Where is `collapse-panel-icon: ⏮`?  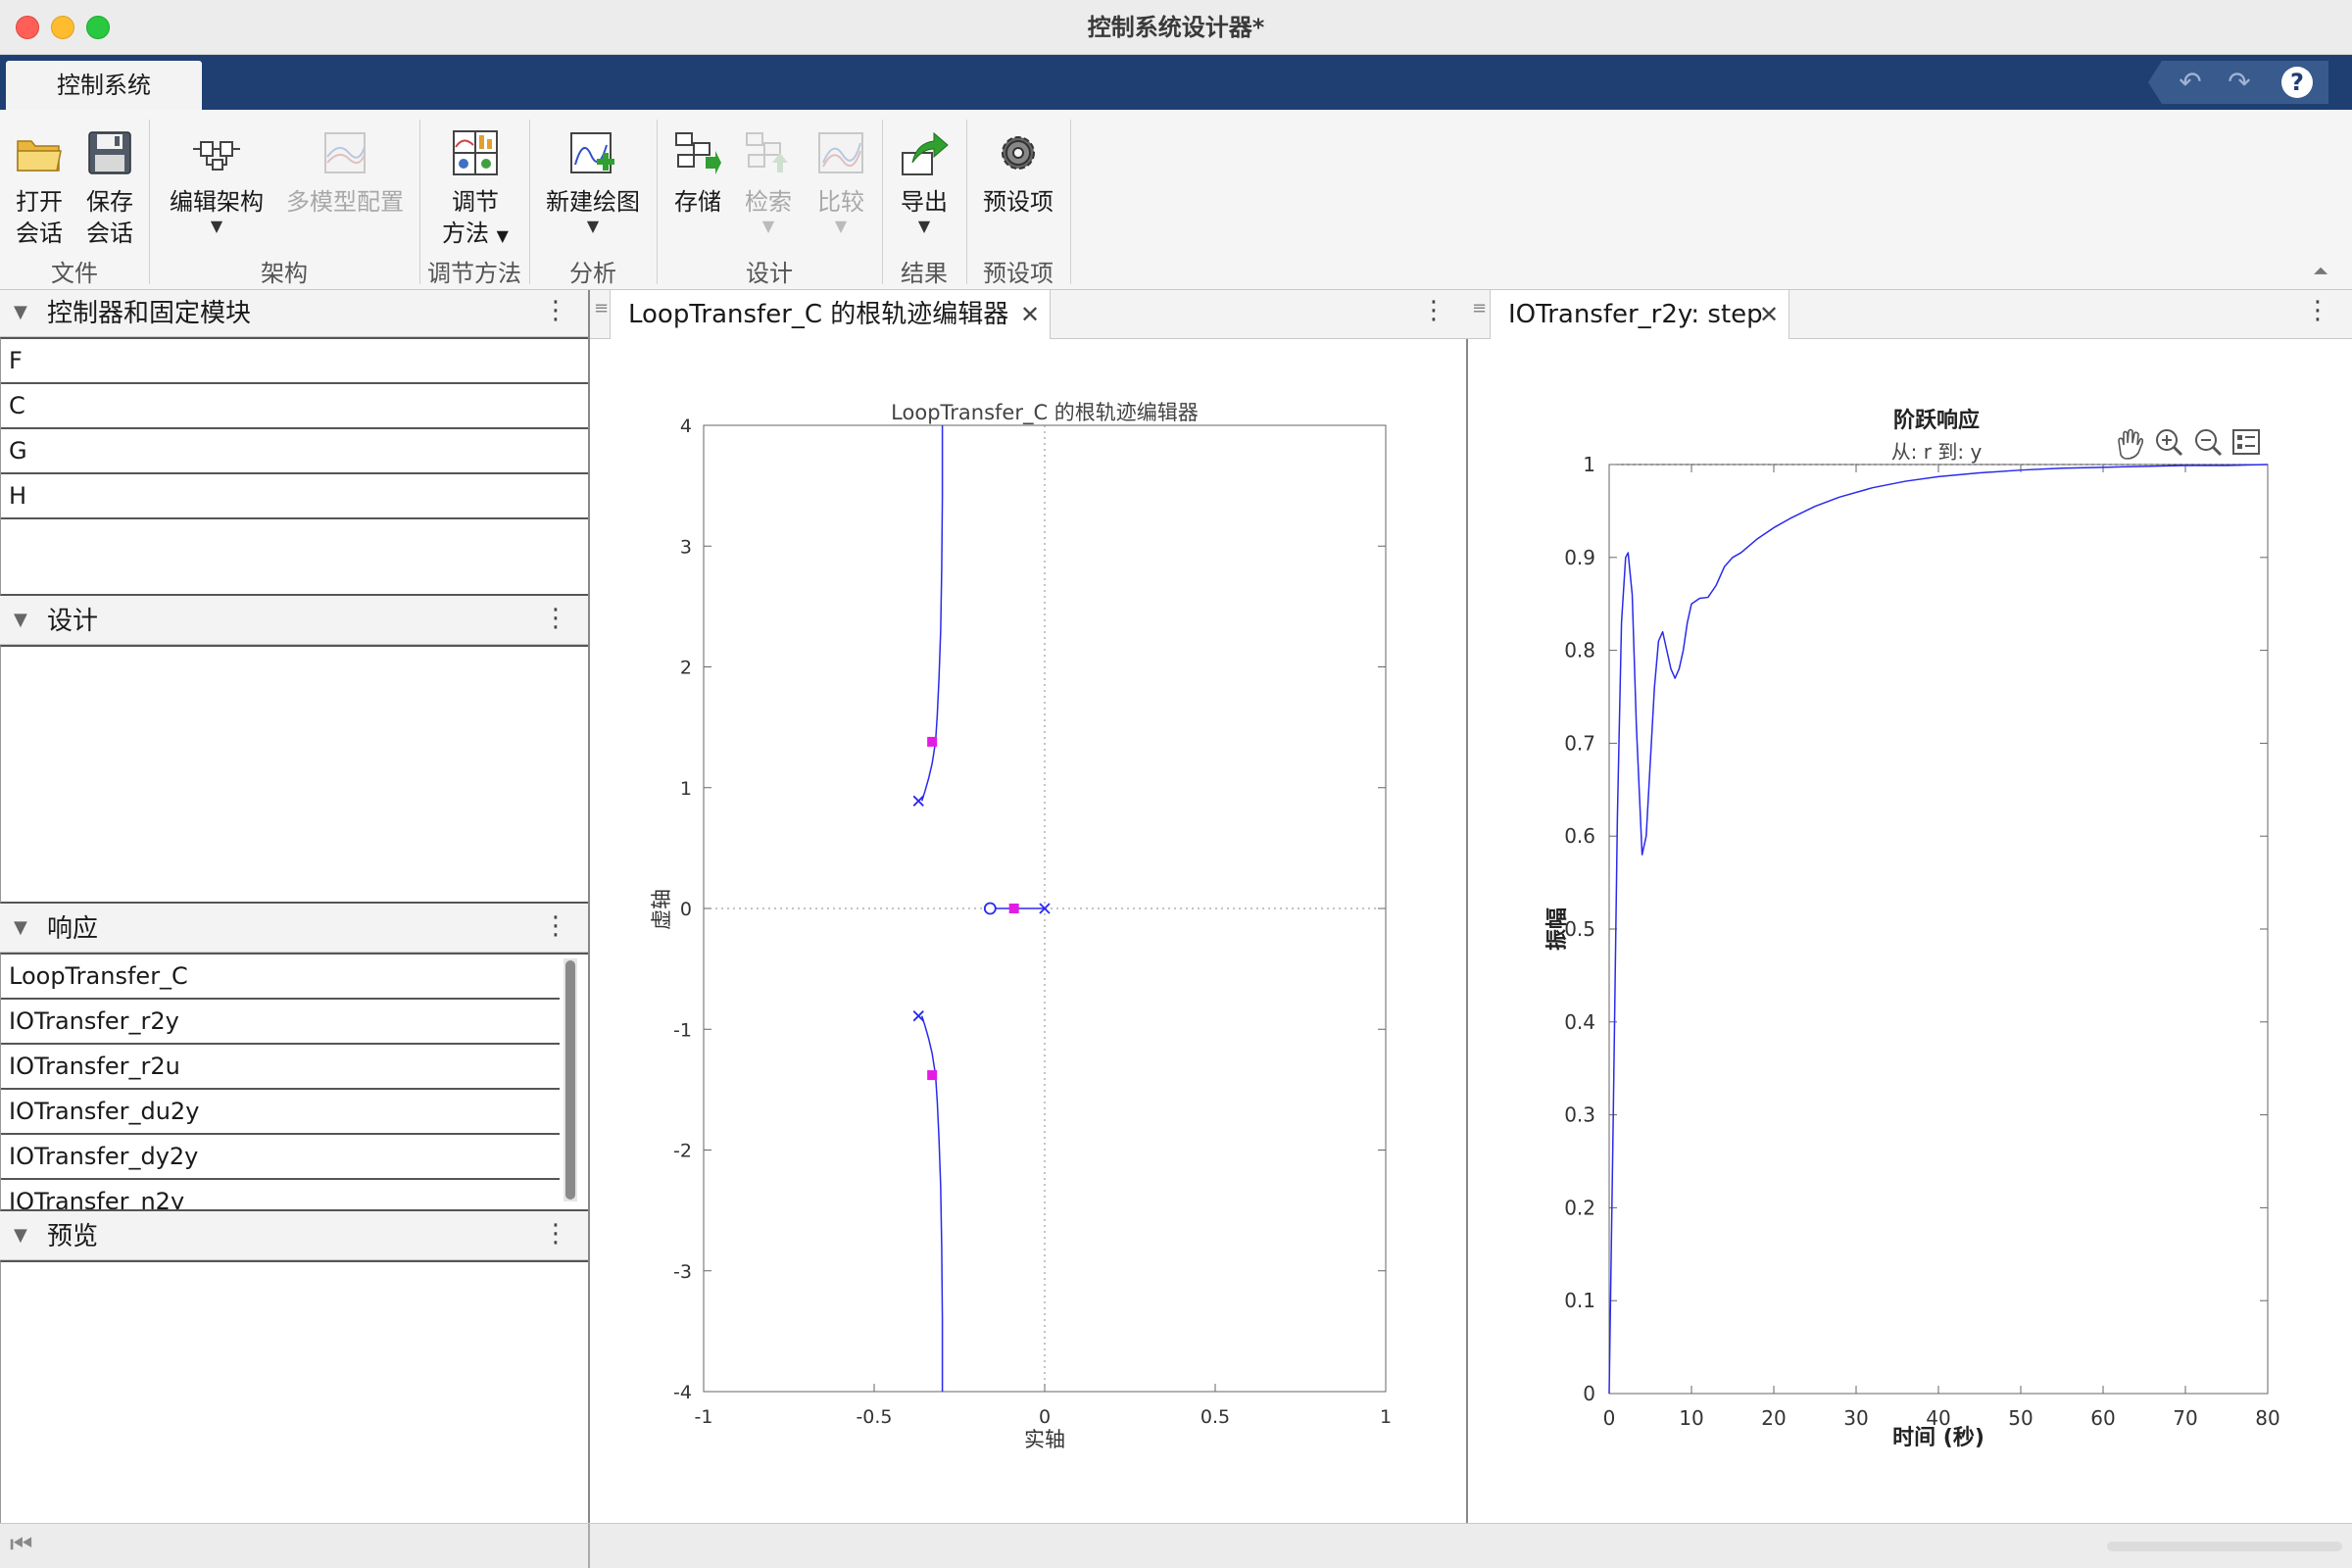
collapse-panel-icon: ⏮ is located at coordinates (21, 1545).